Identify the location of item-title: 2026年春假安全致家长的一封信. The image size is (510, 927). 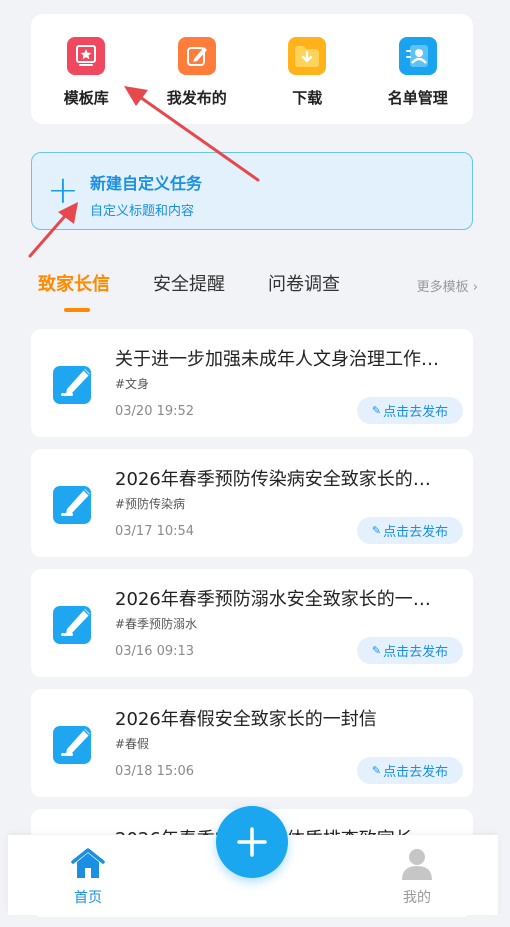
(246, 719).